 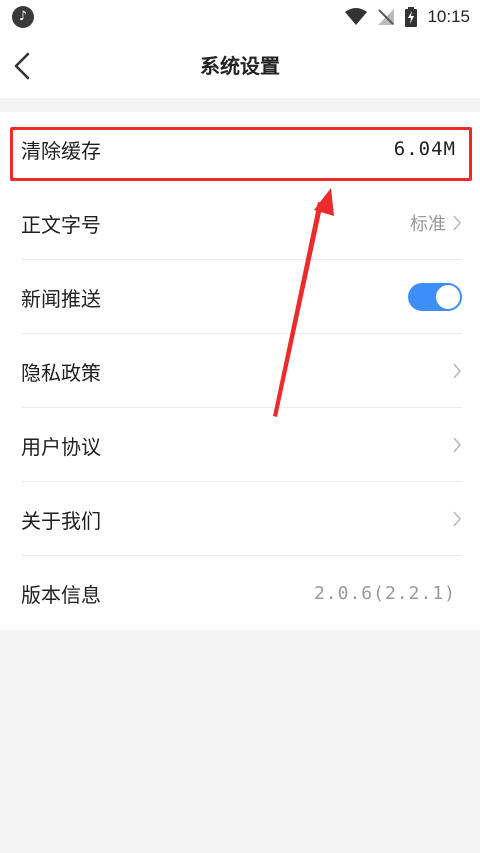 I want to click on battery-charging-icon, so click(x=411, y=17).